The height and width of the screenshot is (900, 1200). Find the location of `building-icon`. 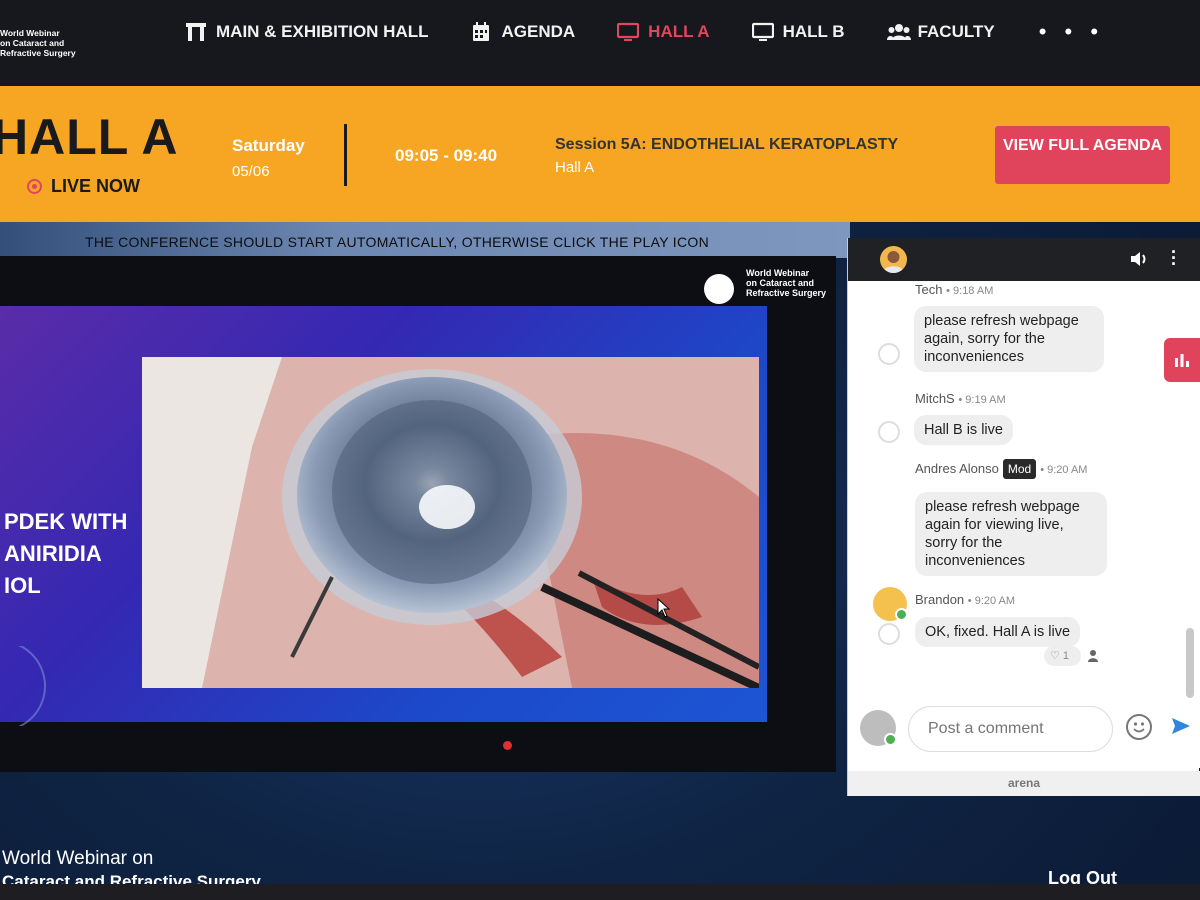

building-icon is located at coordinates (196, 32).